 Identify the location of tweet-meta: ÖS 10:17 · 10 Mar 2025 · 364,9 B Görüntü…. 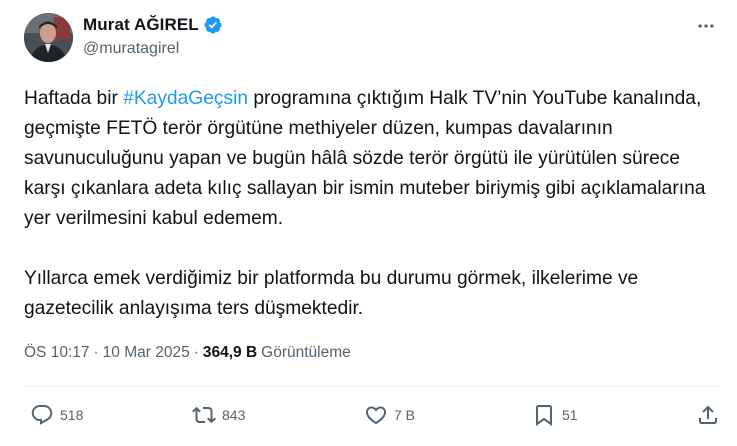
(187, 353).